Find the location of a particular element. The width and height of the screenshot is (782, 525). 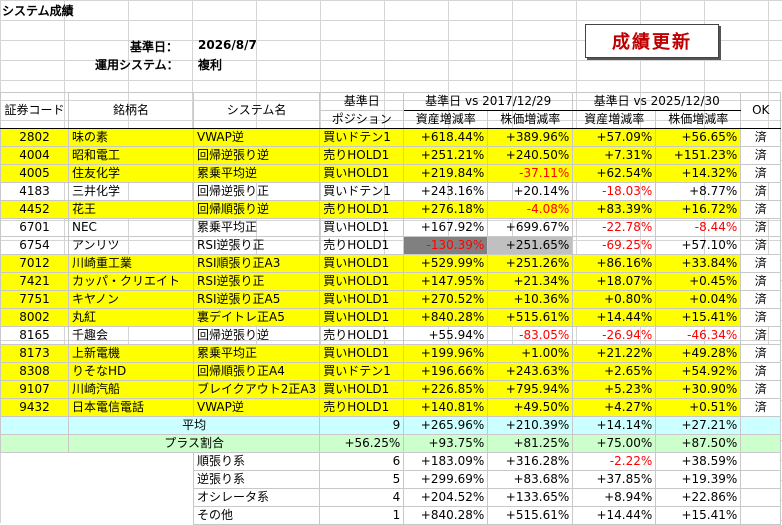

cell-price1: +251.65% is located at coordinates (530, 245).